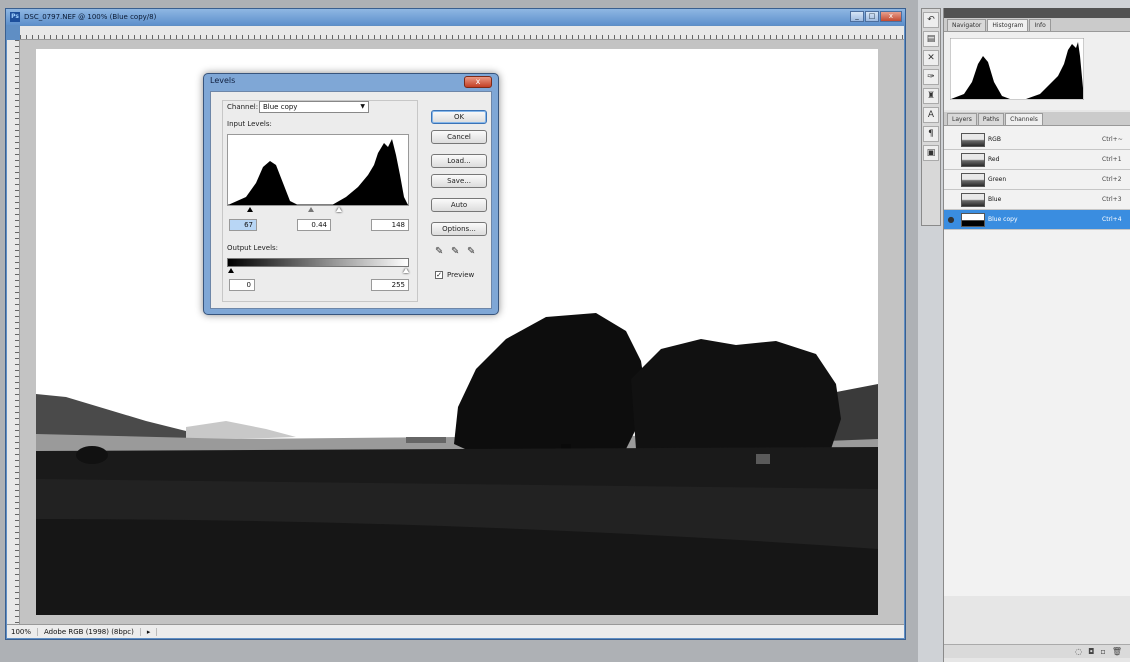  What do you see at coordinates (1112, 219) in the screenshot?
I see `channel-shortcut: Ctrl+4` at bounding box center [1112, 219].